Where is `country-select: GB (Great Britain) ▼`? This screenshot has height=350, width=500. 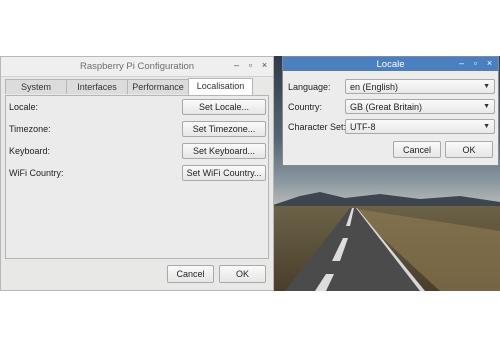 country-select: GB (Great Britain) ▼ is located at coordinates (420, 106).